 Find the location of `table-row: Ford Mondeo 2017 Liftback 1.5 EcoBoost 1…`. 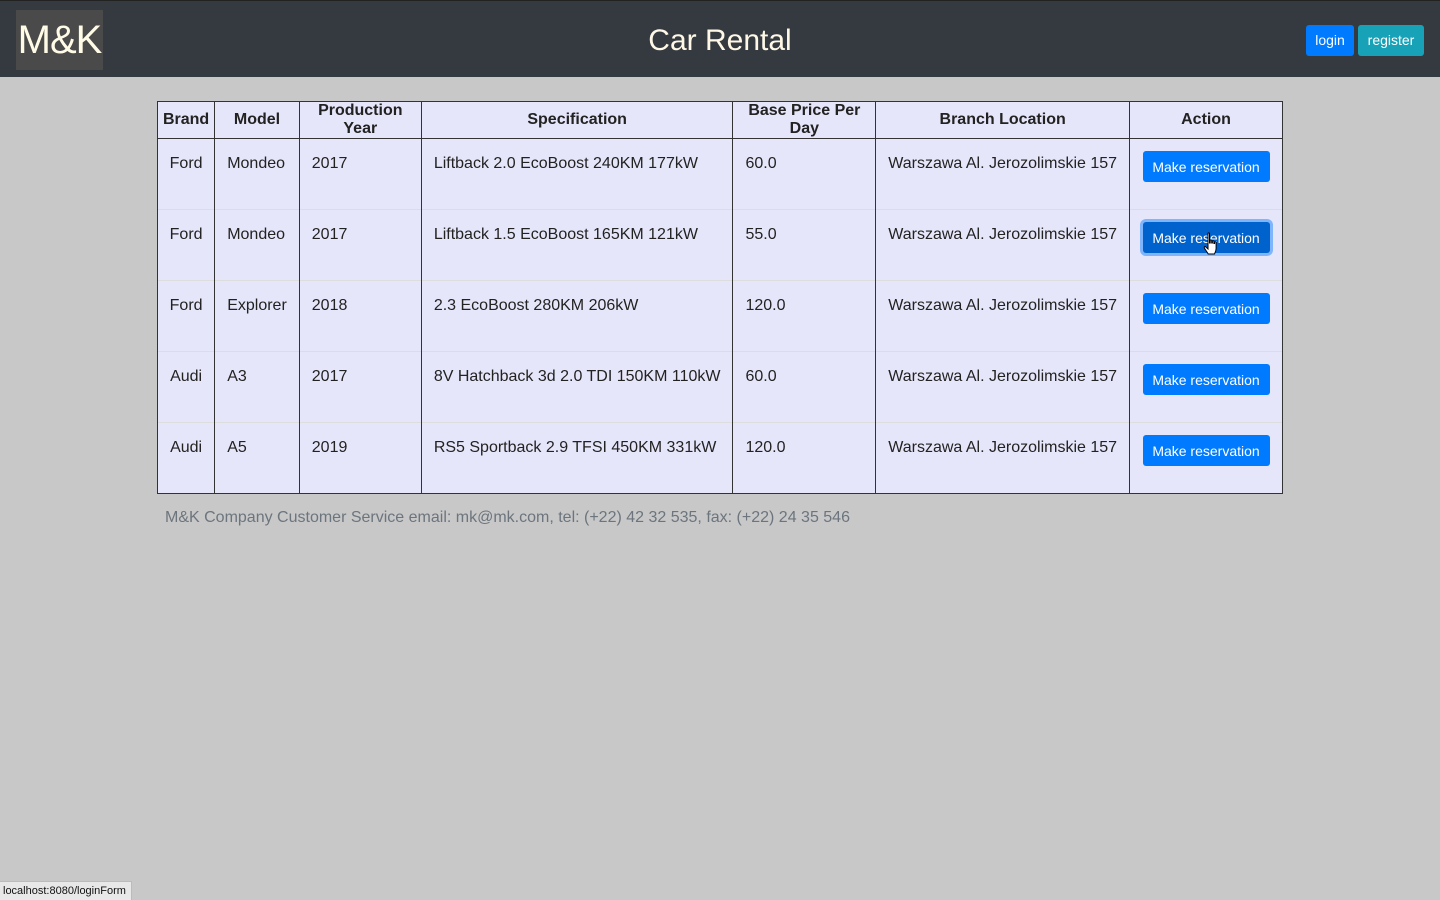

table-row: Ford Mondeo 2017 Liftback 1.5 EcoBoost 1… is located at coordinates (719, 245).